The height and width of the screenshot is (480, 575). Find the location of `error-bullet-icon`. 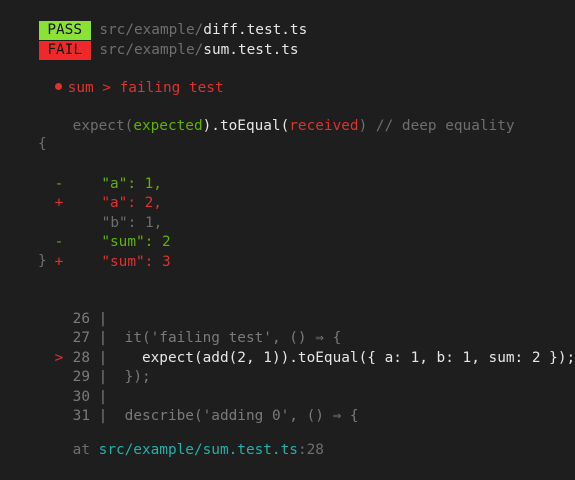

error-bullet-icon is located at coordinates (58, 86).